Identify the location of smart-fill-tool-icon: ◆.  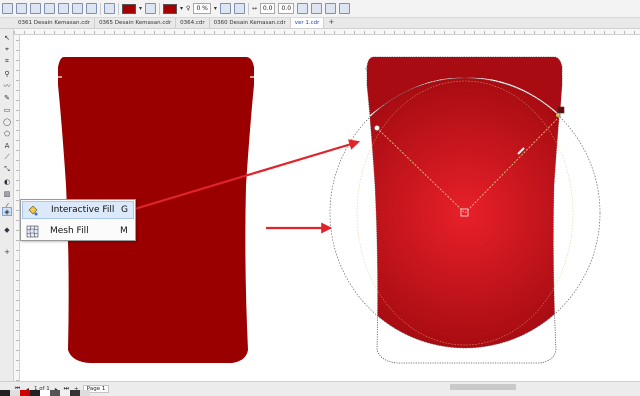
(7, 229).